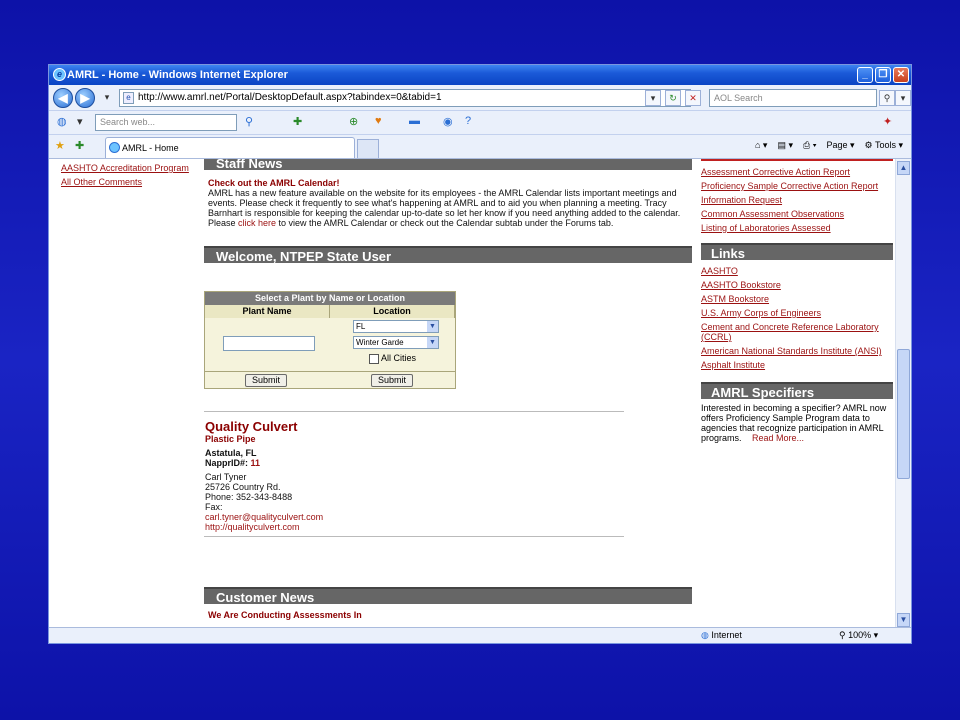  I want to click on home-icon: ⌂ ▾, so click(761, 145).